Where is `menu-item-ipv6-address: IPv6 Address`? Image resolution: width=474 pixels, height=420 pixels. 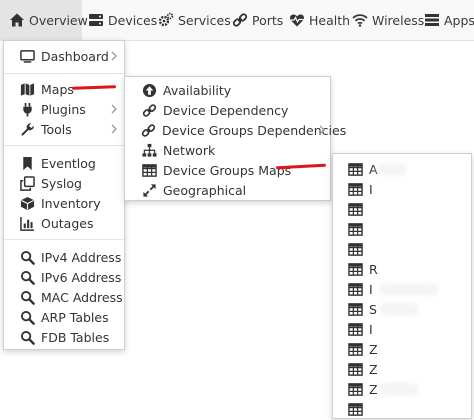
menu-item-ipv6-address: IPv6 Address is located at coordinates (64, 277).